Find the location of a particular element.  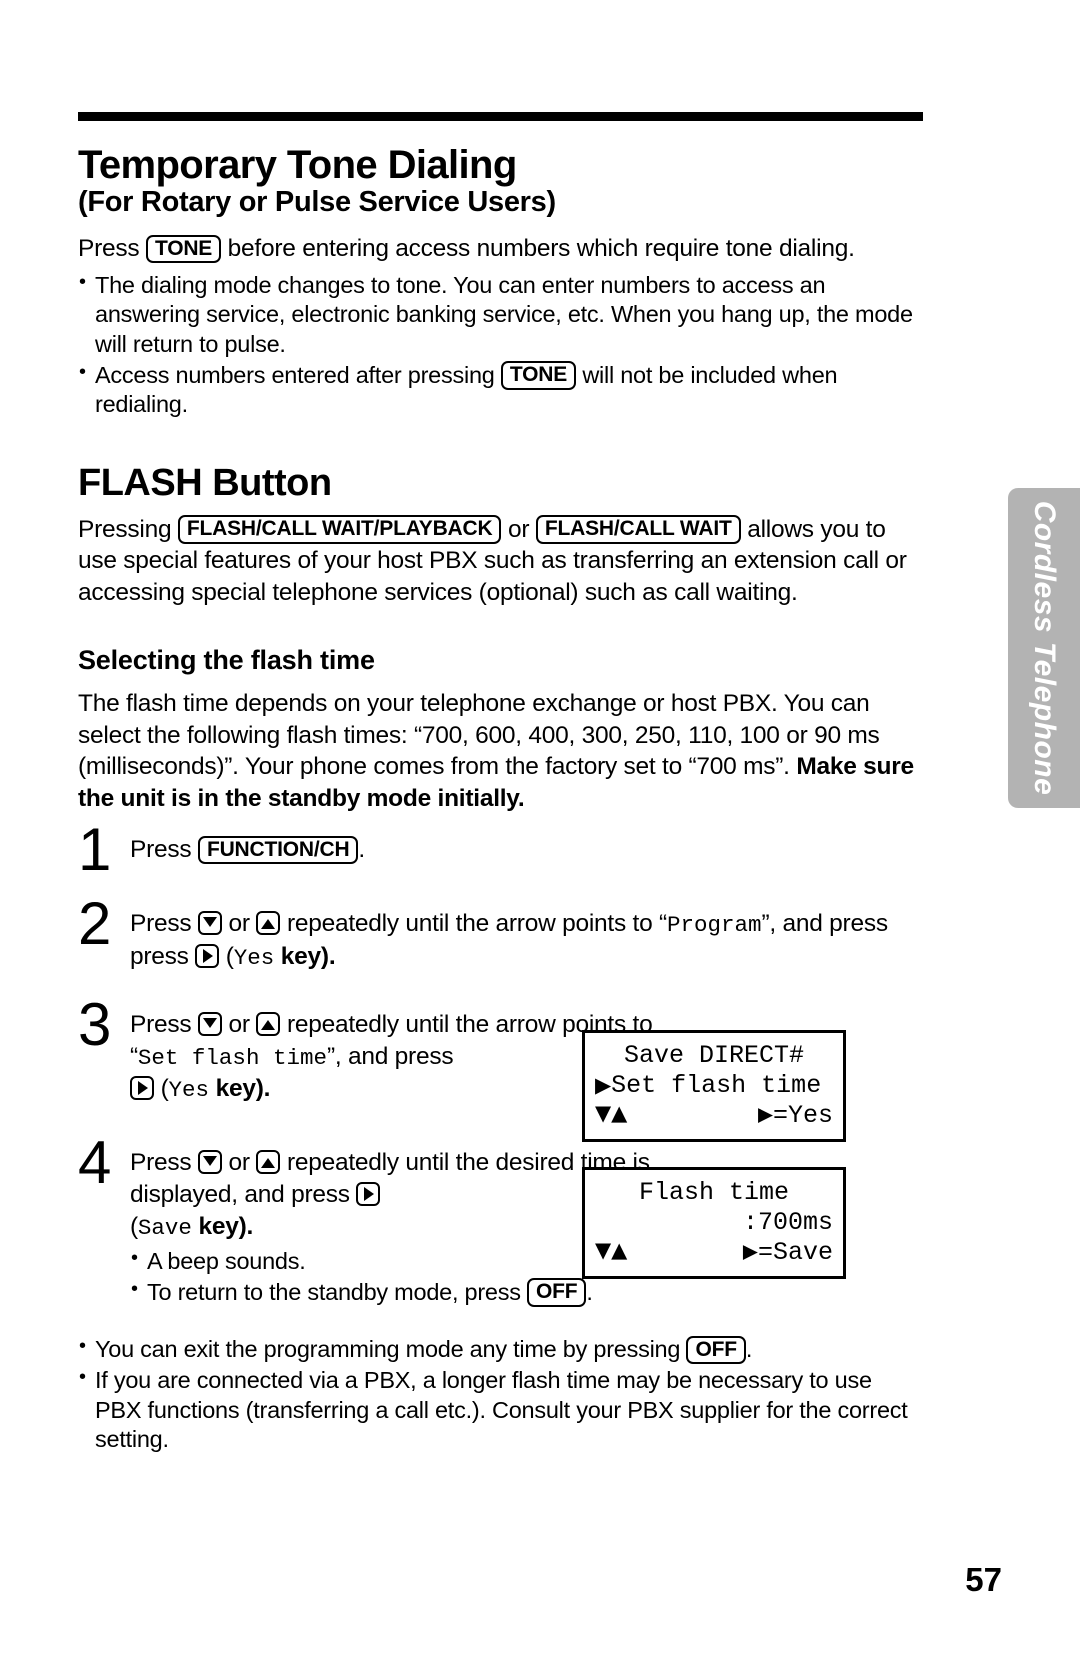

lcd1-yes-hint: ▶=Yes is located at coordinates (795, 1115).